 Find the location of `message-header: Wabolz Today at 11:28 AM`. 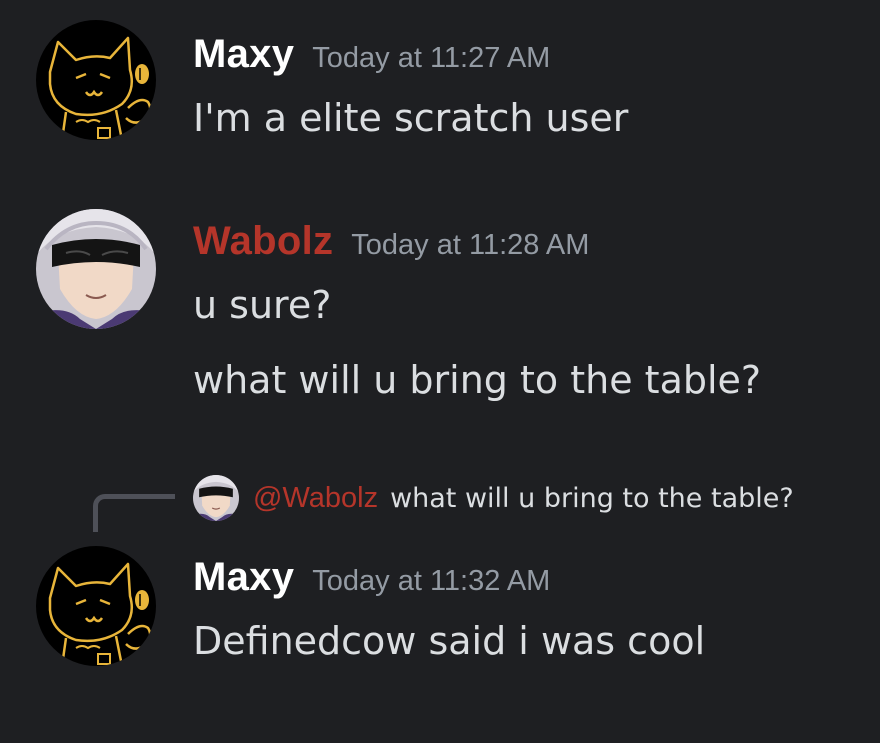

message-header: Wabolz Today at 11:28 AM is located at coordinates (391, 241).